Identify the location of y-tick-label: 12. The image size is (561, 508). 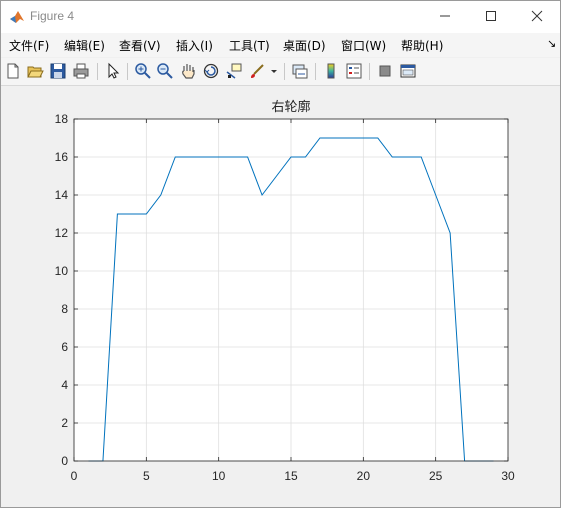
(62, 233).